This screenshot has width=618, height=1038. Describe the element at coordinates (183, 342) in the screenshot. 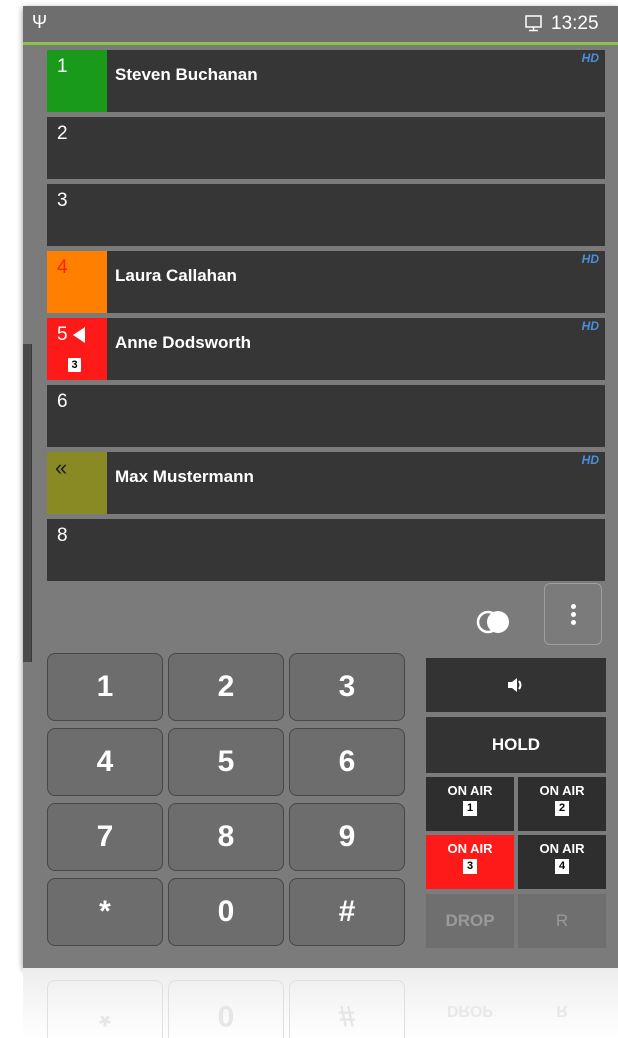

I see `caller-name: Anne Dodsworth` at that location.